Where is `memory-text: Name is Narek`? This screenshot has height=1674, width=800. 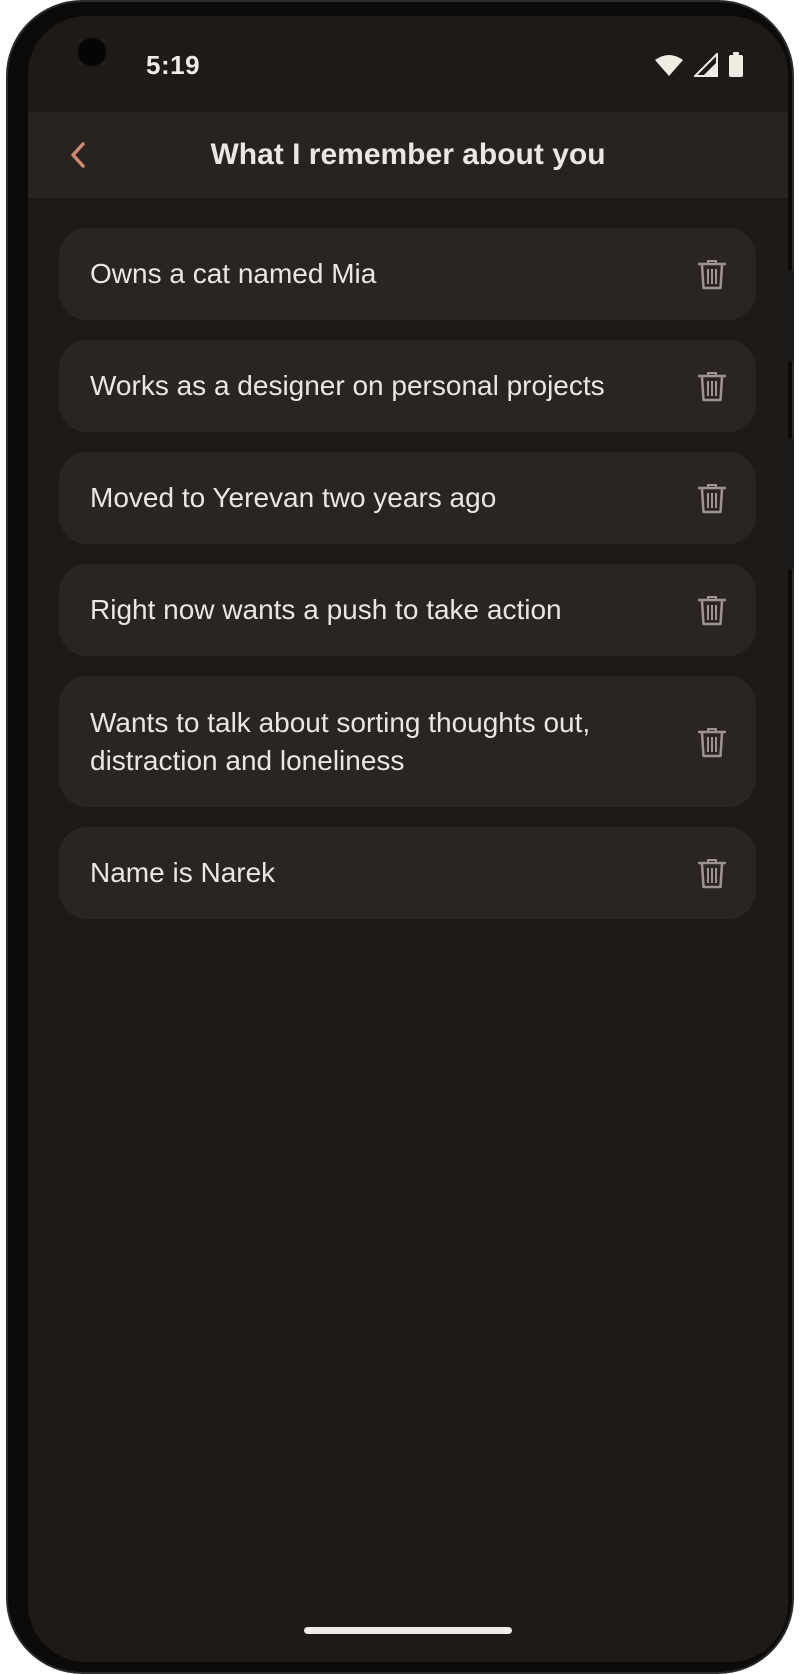
memory-text: Name is Narek is located at coordinates (183, 872).